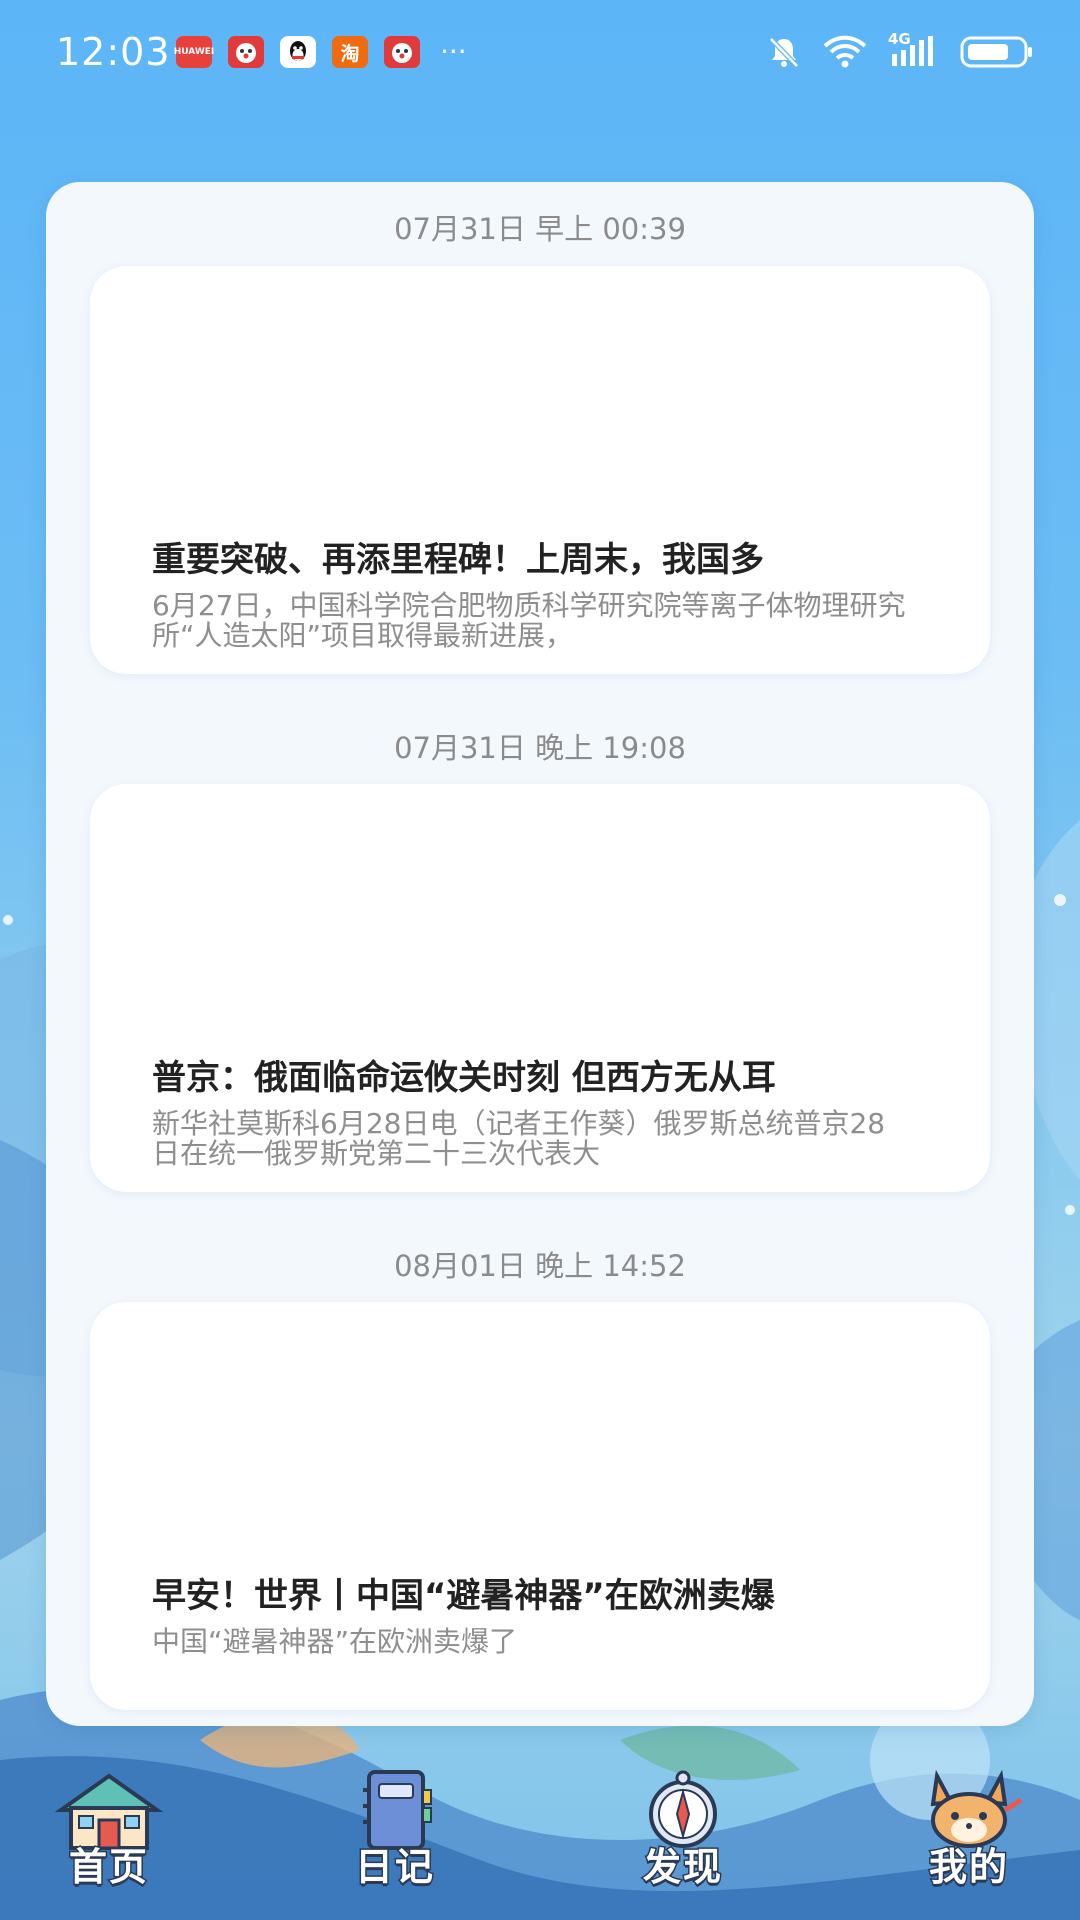  Describe the element at coordinates (845, 51) in the screenshot. I see `wifi-icon` at that location.